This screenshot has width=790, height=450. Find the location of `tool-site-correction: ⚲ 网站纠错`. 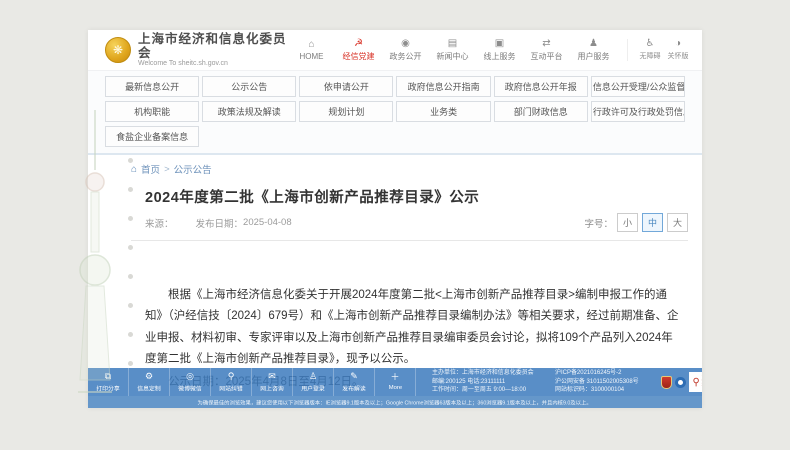

tool-site-correction: ⚲ 网站纠错 is located at coordinates (231, 382).